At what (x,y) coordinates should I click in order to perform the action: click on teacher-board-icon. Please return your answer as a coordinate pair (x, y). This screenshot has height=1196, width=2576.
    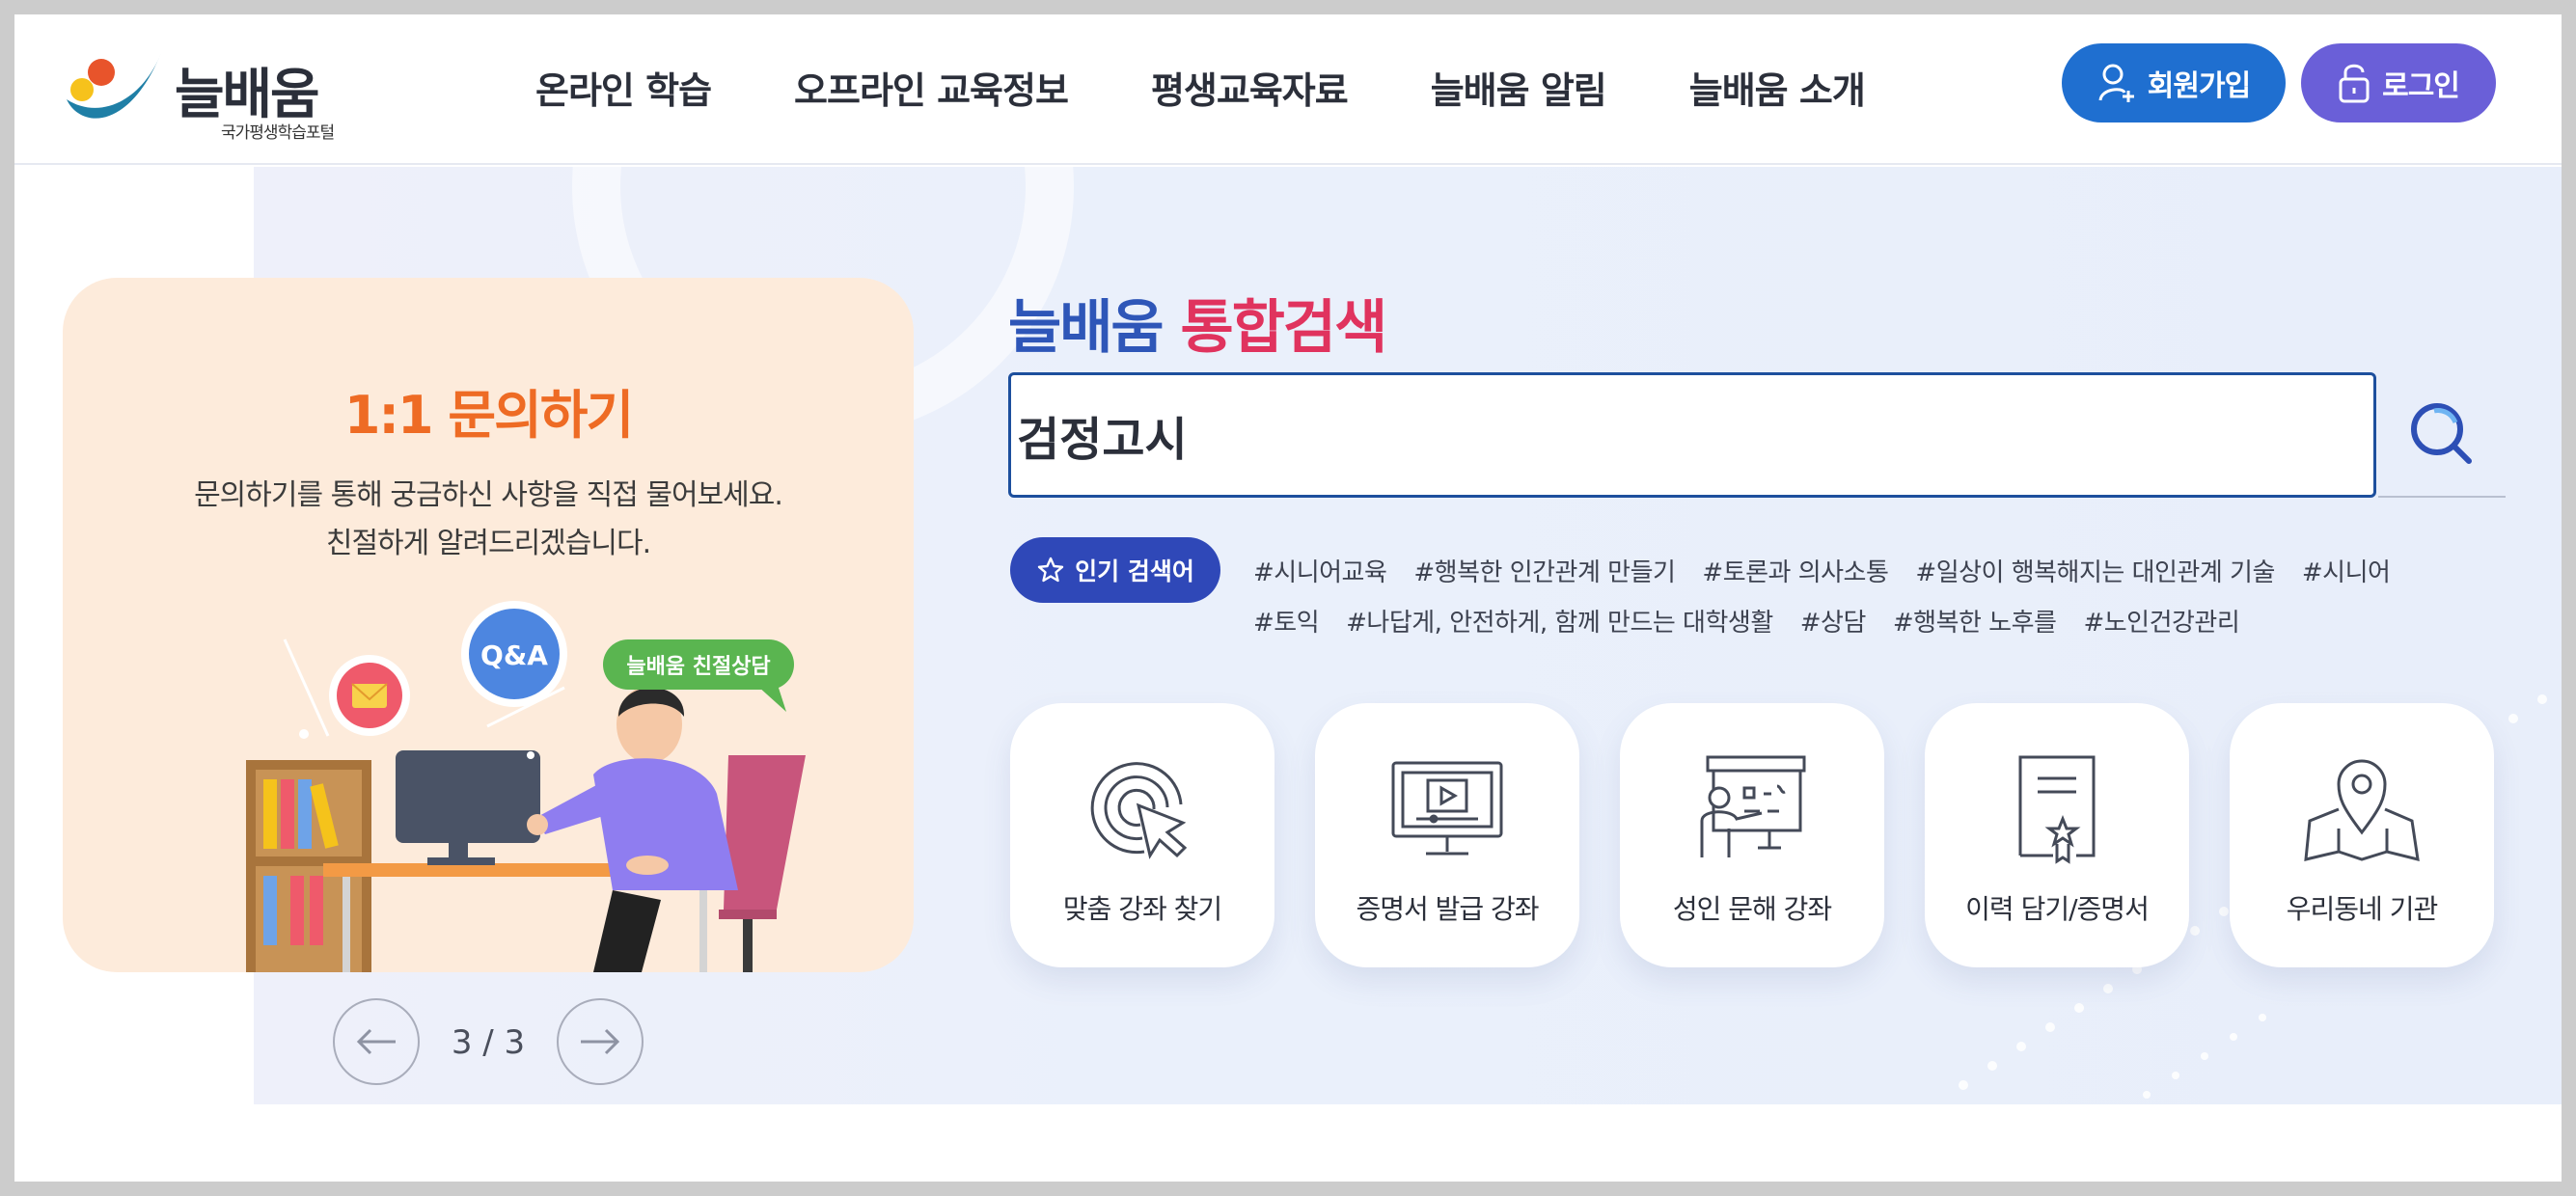
    Looking at the image, I should click on (1753, 806).